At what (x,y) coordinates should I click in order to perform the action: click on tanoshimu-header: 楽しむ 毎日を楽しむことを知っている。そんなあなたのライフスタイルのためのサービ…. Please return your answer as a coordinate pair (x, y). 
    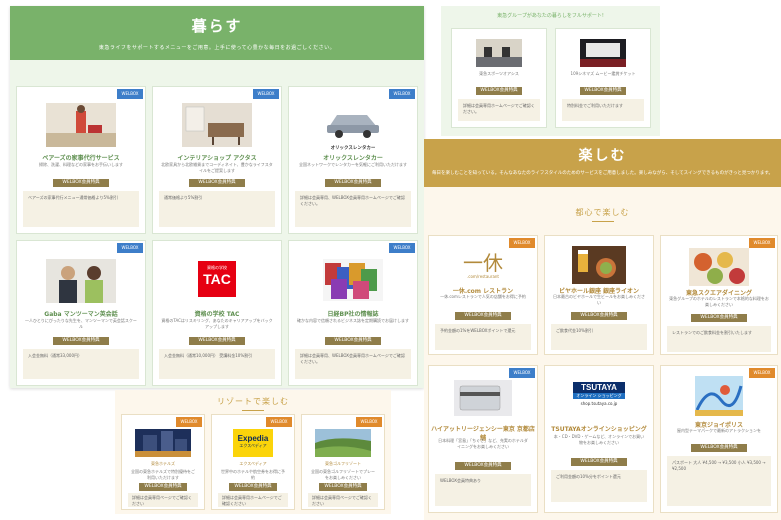
    Looking at the image, I should click on (602, 163).